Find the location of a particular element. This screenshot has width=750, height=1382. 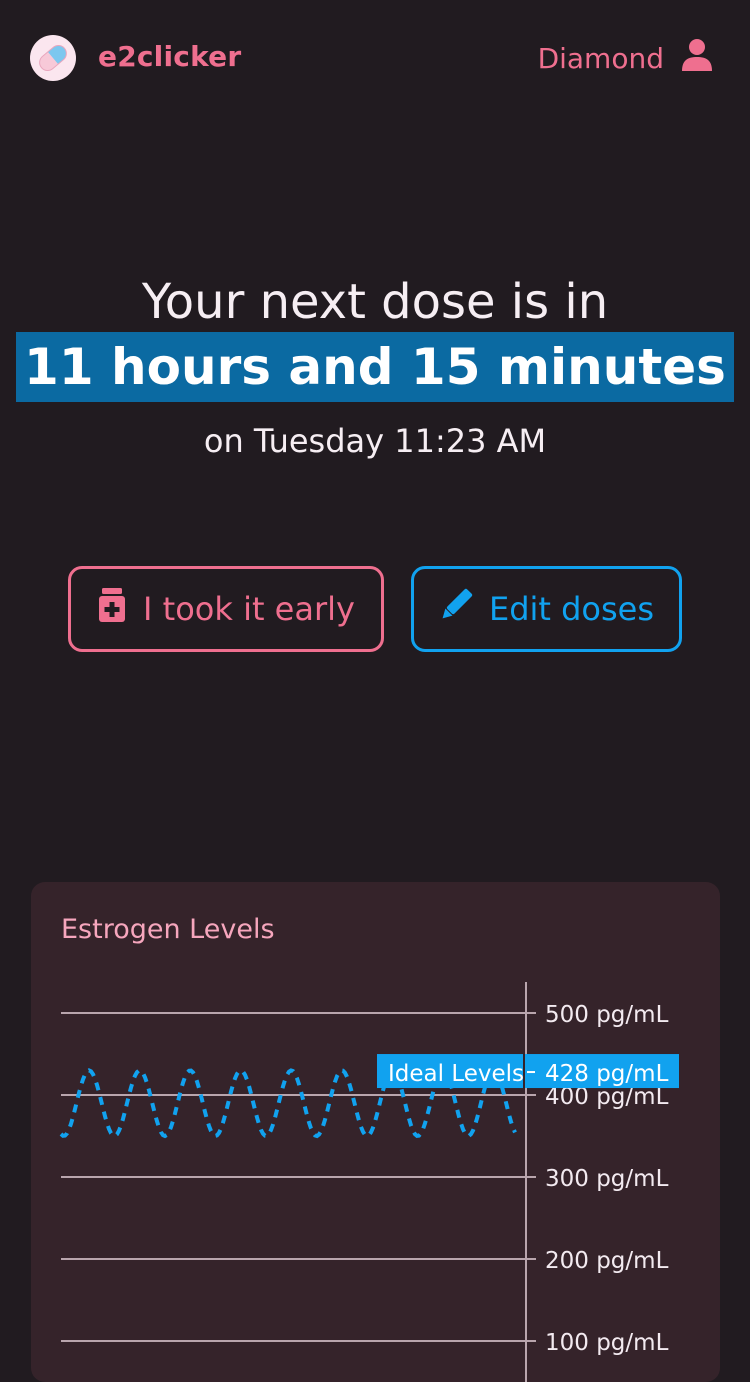

countdown-highlight: 11 hours and 15 minutes is located at coordinates (375, 367).